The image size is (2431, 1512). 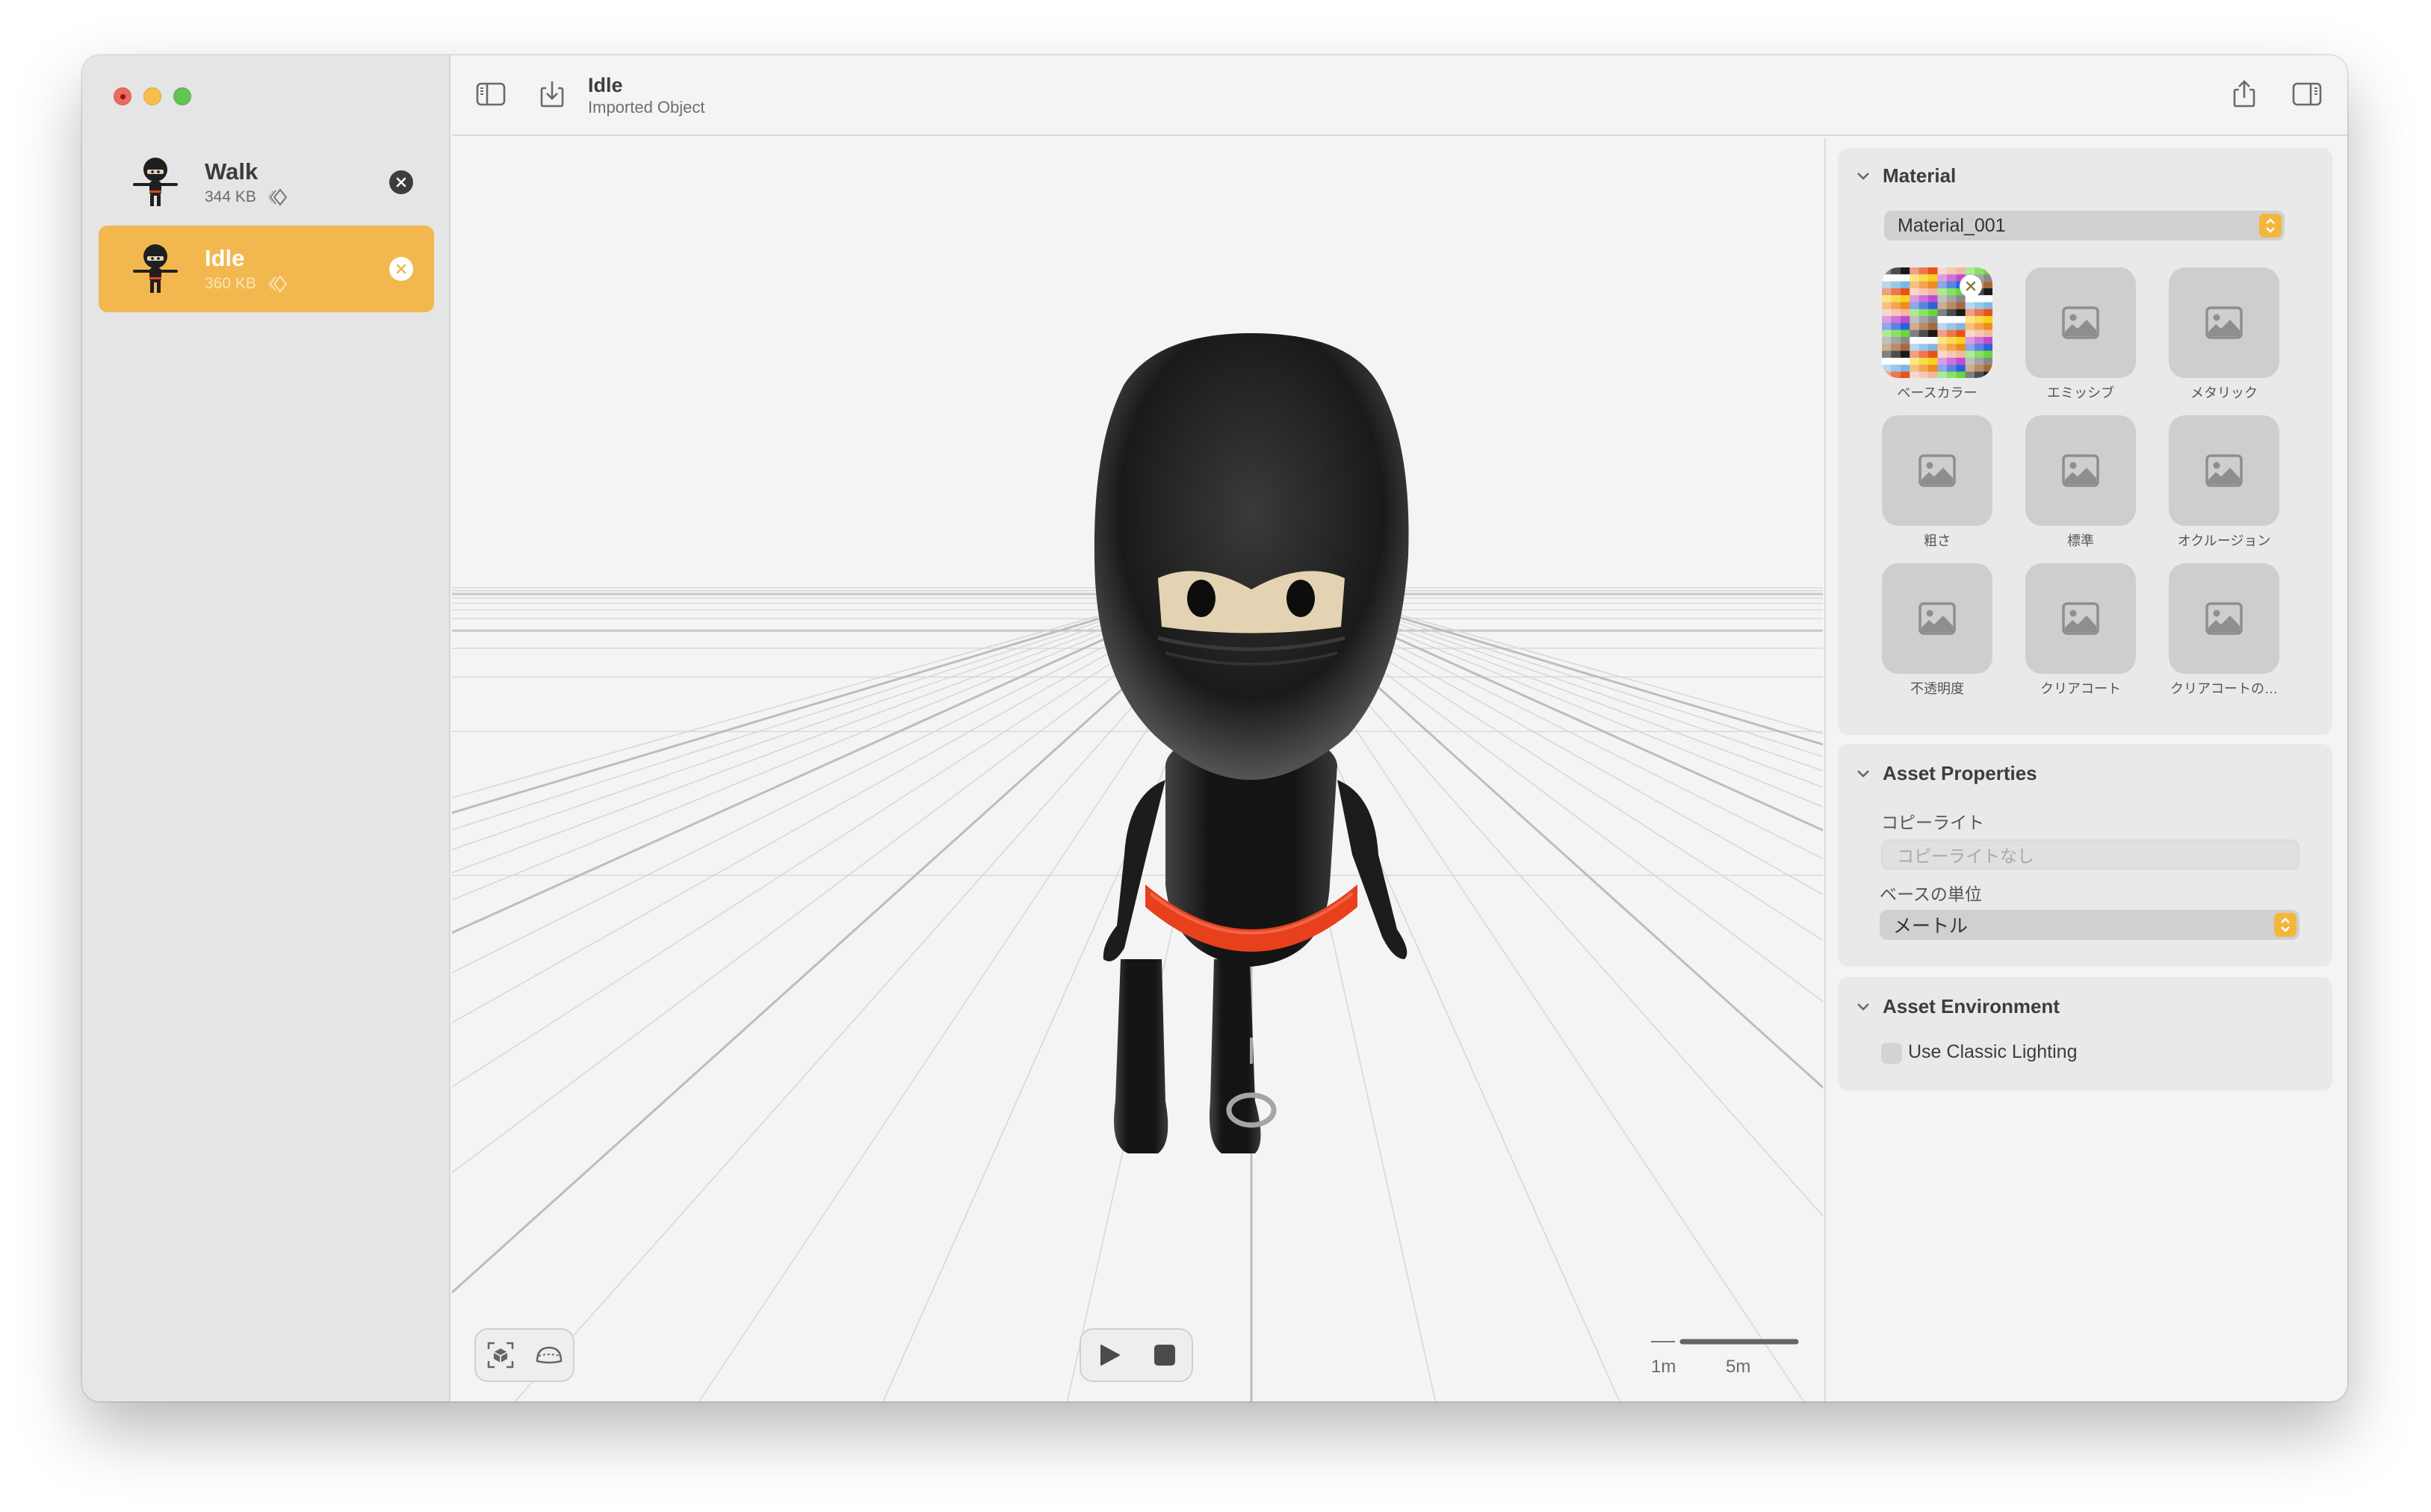 What do you see at coordinates (1993, 1052) in the screenshot?
I see `classic-lighting-label: Use Classic Lighting` at bounding box center [1993, 1052].